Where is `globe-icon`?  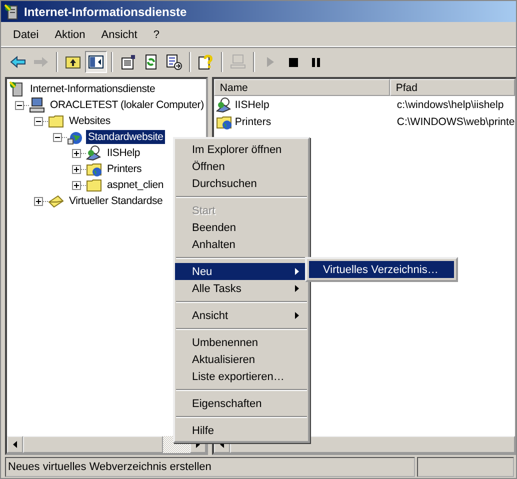
globe-icon is located at coordinates (75, 137).